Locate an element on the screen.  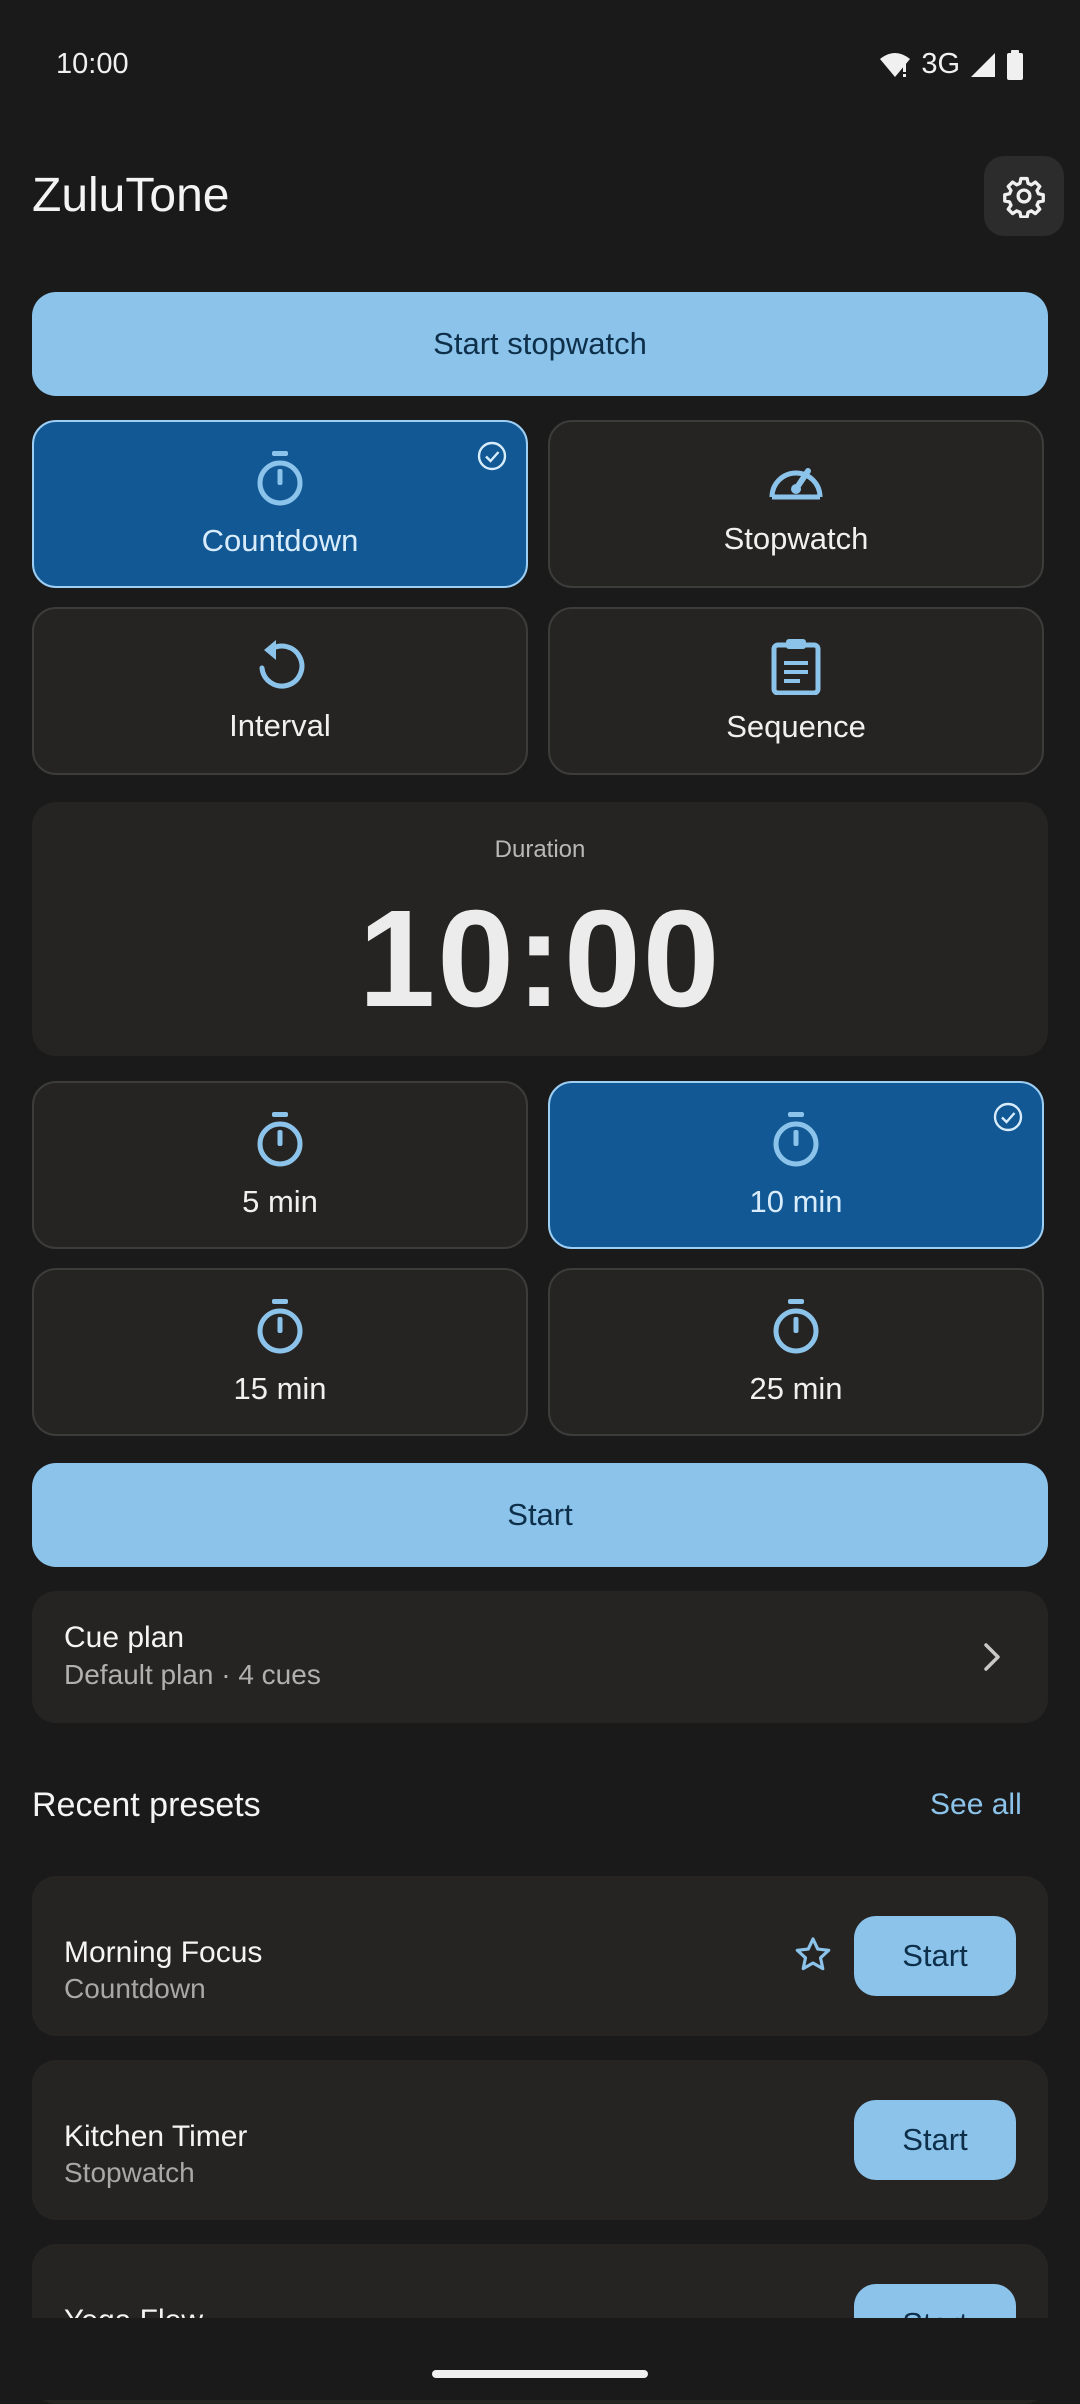
preset-label: 15 min is located at coordinates (280, 1388).